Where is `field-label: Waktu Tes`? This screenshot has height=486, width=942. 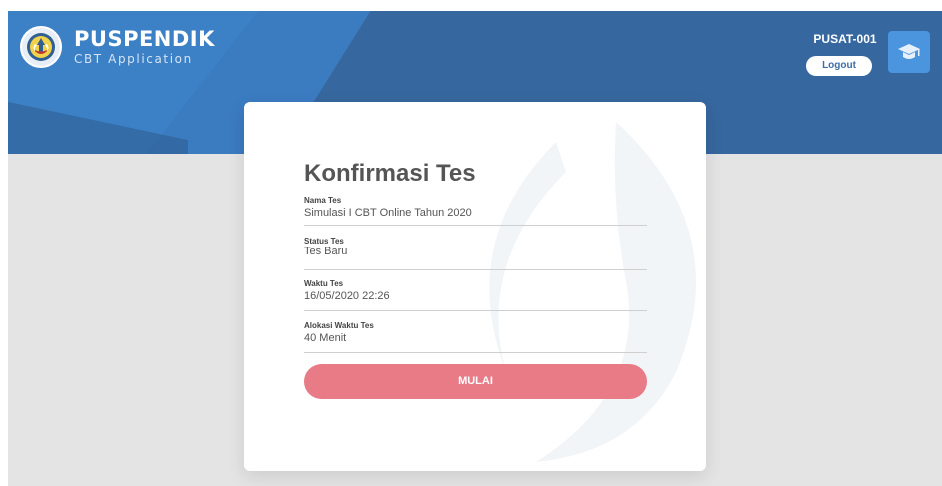
field-label: Waktu Tes is located at coordinates (324, 283).